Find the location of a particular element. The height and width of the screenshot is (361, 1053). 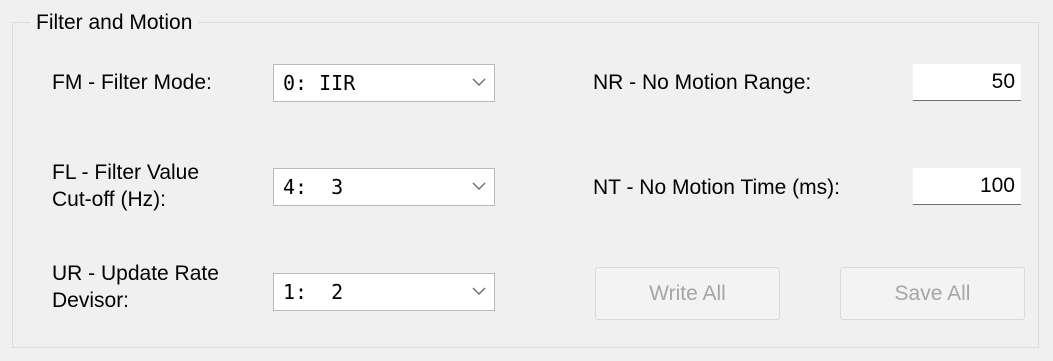

update-rate-label-line1: UR - Update Rate is located at coordinates (135, 273).